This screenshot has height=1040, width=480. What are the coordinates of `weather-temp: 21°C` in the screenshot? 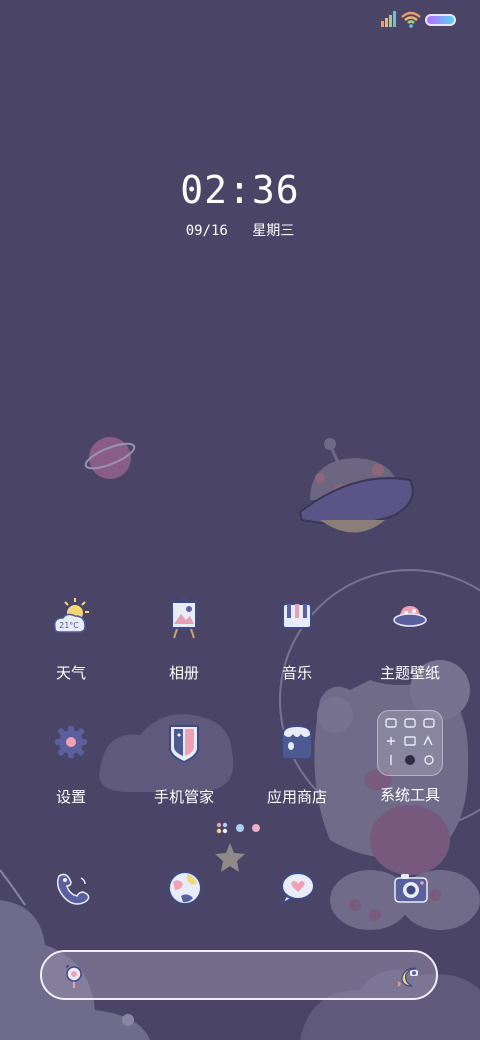 It's located at (69, 625).